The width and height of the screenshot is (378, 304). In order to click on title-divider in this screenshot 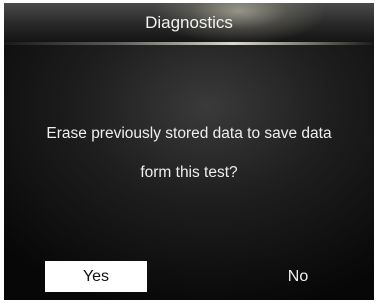, I will do `click(189, 43)`.